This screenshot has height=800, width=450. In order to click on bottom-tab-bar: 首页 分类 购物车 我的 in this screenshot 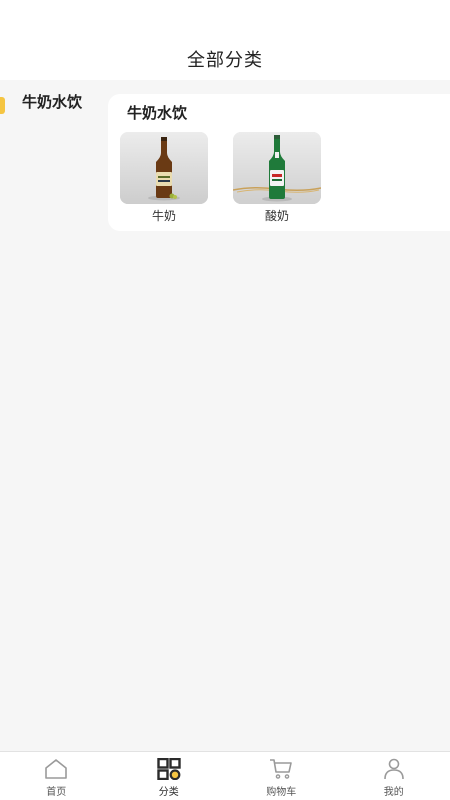, I will do `click(225, 775)`.